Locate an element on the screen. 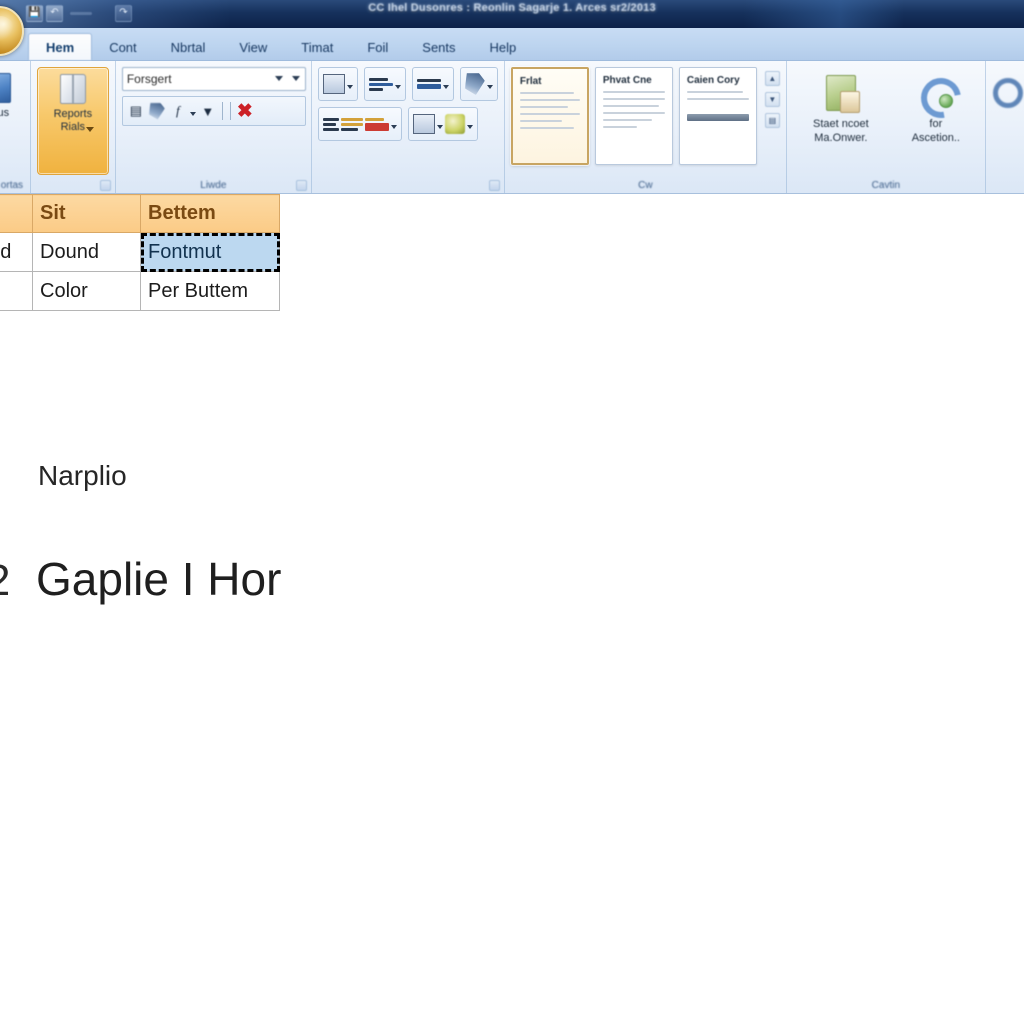 The width and height of the screenshot is (1024, 1024). group-body: Staet ncoet Ma.Onwer. for Ascetion.. is located at coordinates (886, 122).